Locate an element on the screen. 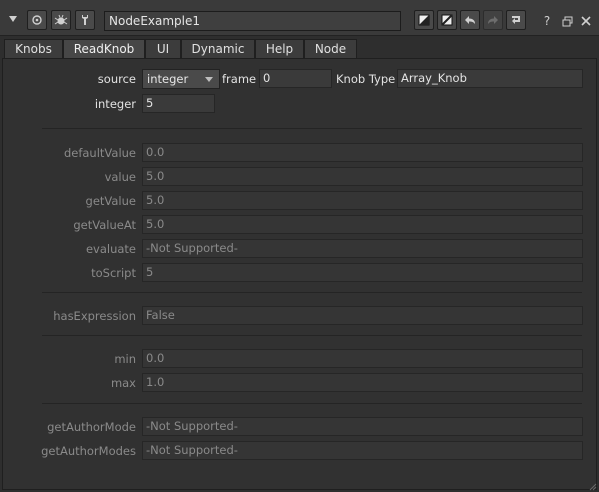  getauthormodes-label: getAuthorModes is located at coordinates (88, 451).